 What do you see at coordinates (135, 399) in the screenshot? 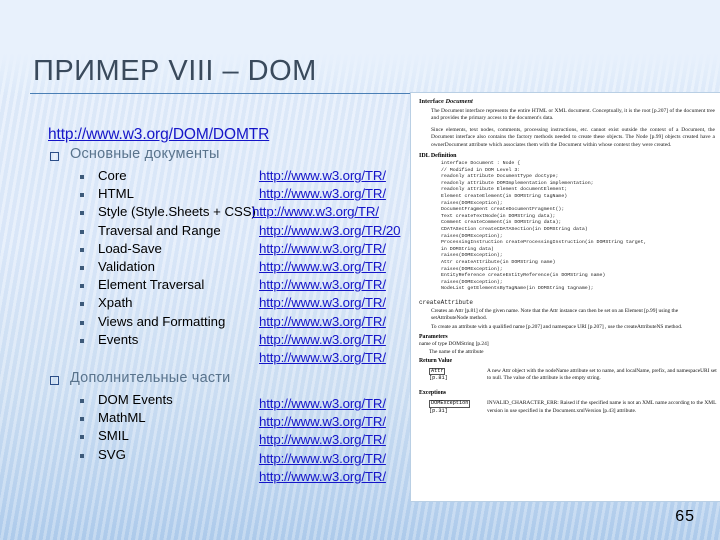
I see `list-item: DOM Events` at bounding box center [135, 399].